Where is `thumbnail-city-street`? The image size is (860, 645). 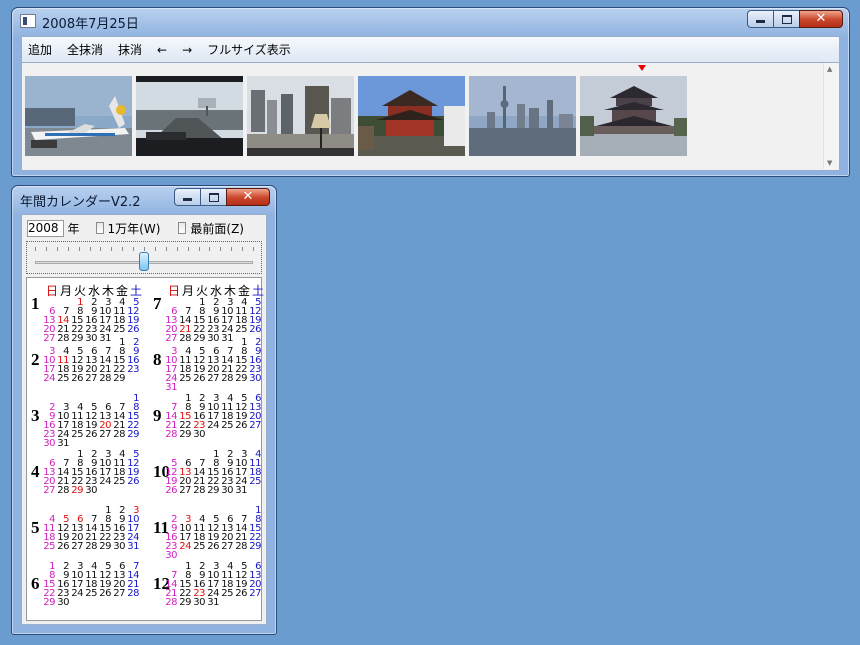 thumbnail-city-street is located at coordinates (300, 116).